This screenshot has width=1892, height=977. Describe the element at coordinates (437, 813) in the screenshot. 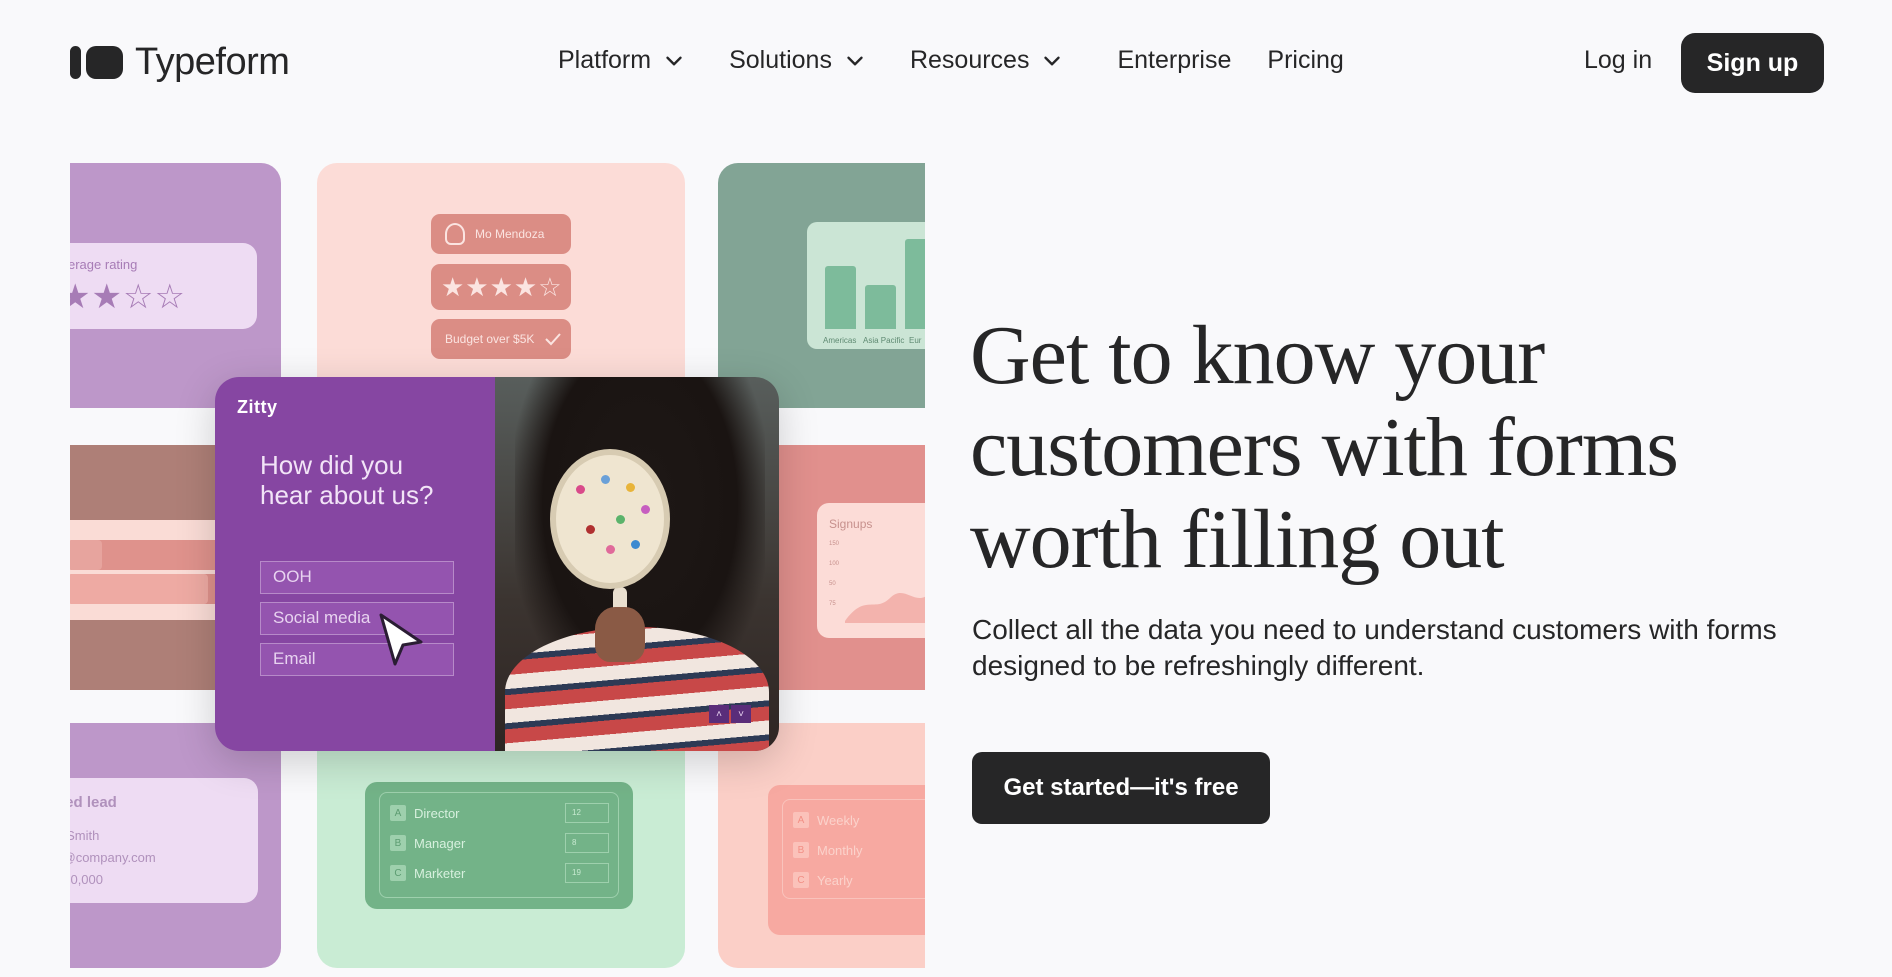

I see `option-label: Director` at that location.